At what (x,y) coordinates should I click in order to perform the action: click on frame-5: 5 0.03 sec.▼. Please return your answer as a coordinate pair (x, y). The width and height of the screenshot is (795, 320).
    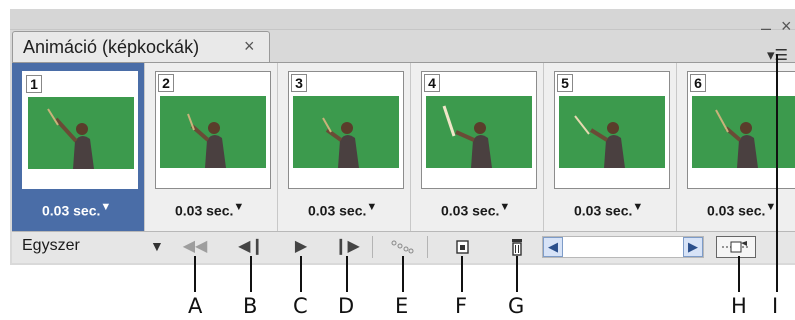
    Looking at the image, I should click on (610, 147).